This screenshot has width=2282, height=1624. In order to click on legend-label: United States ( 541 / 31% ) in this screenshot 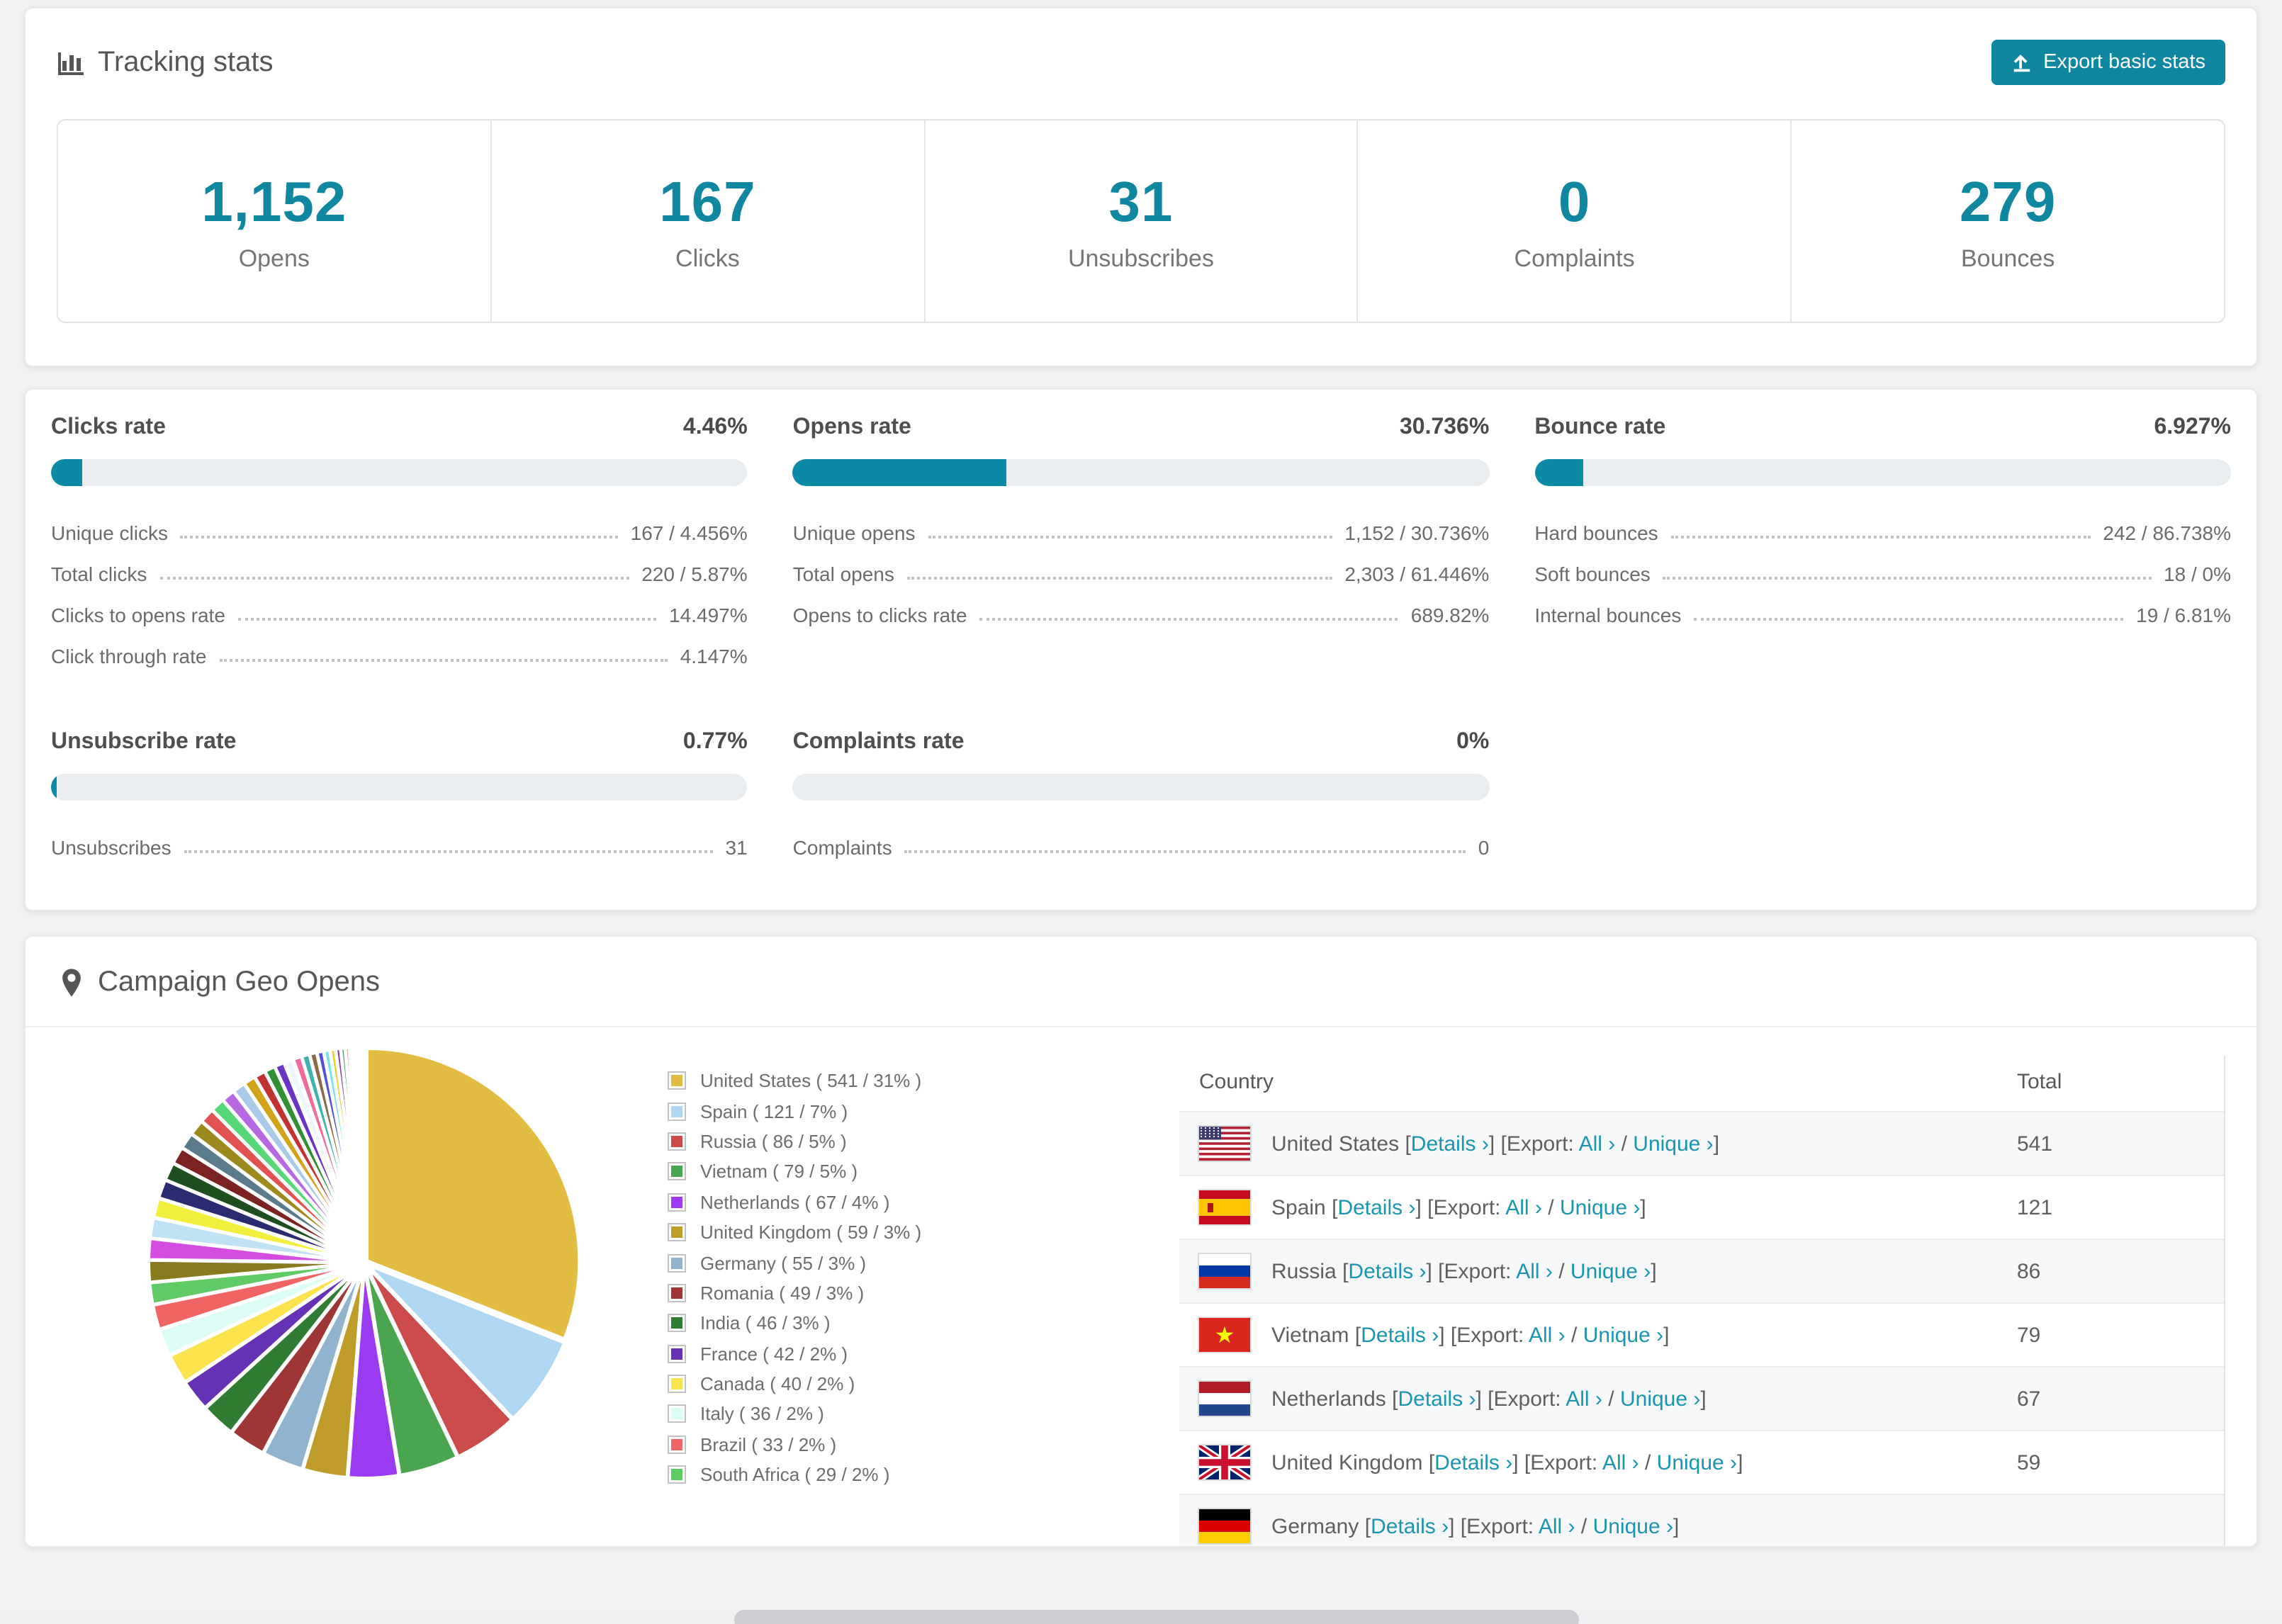, I will do `click(811, 1081)`.